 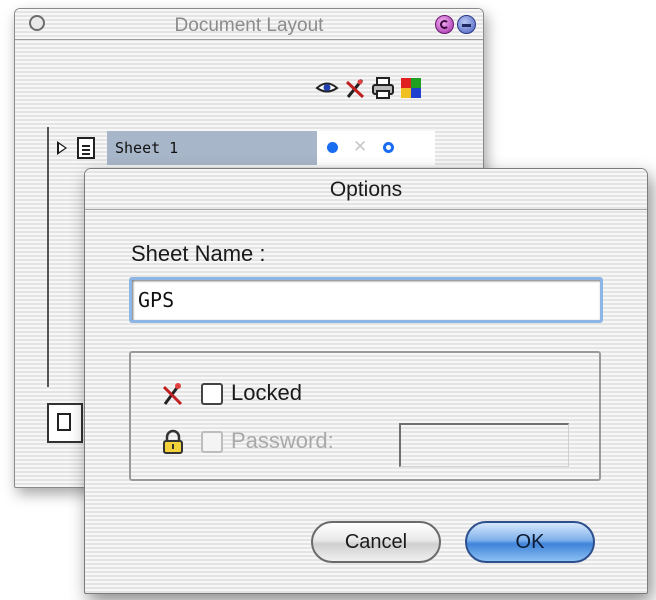 I want to click on password-checkbox, so click(x=212, y=442).